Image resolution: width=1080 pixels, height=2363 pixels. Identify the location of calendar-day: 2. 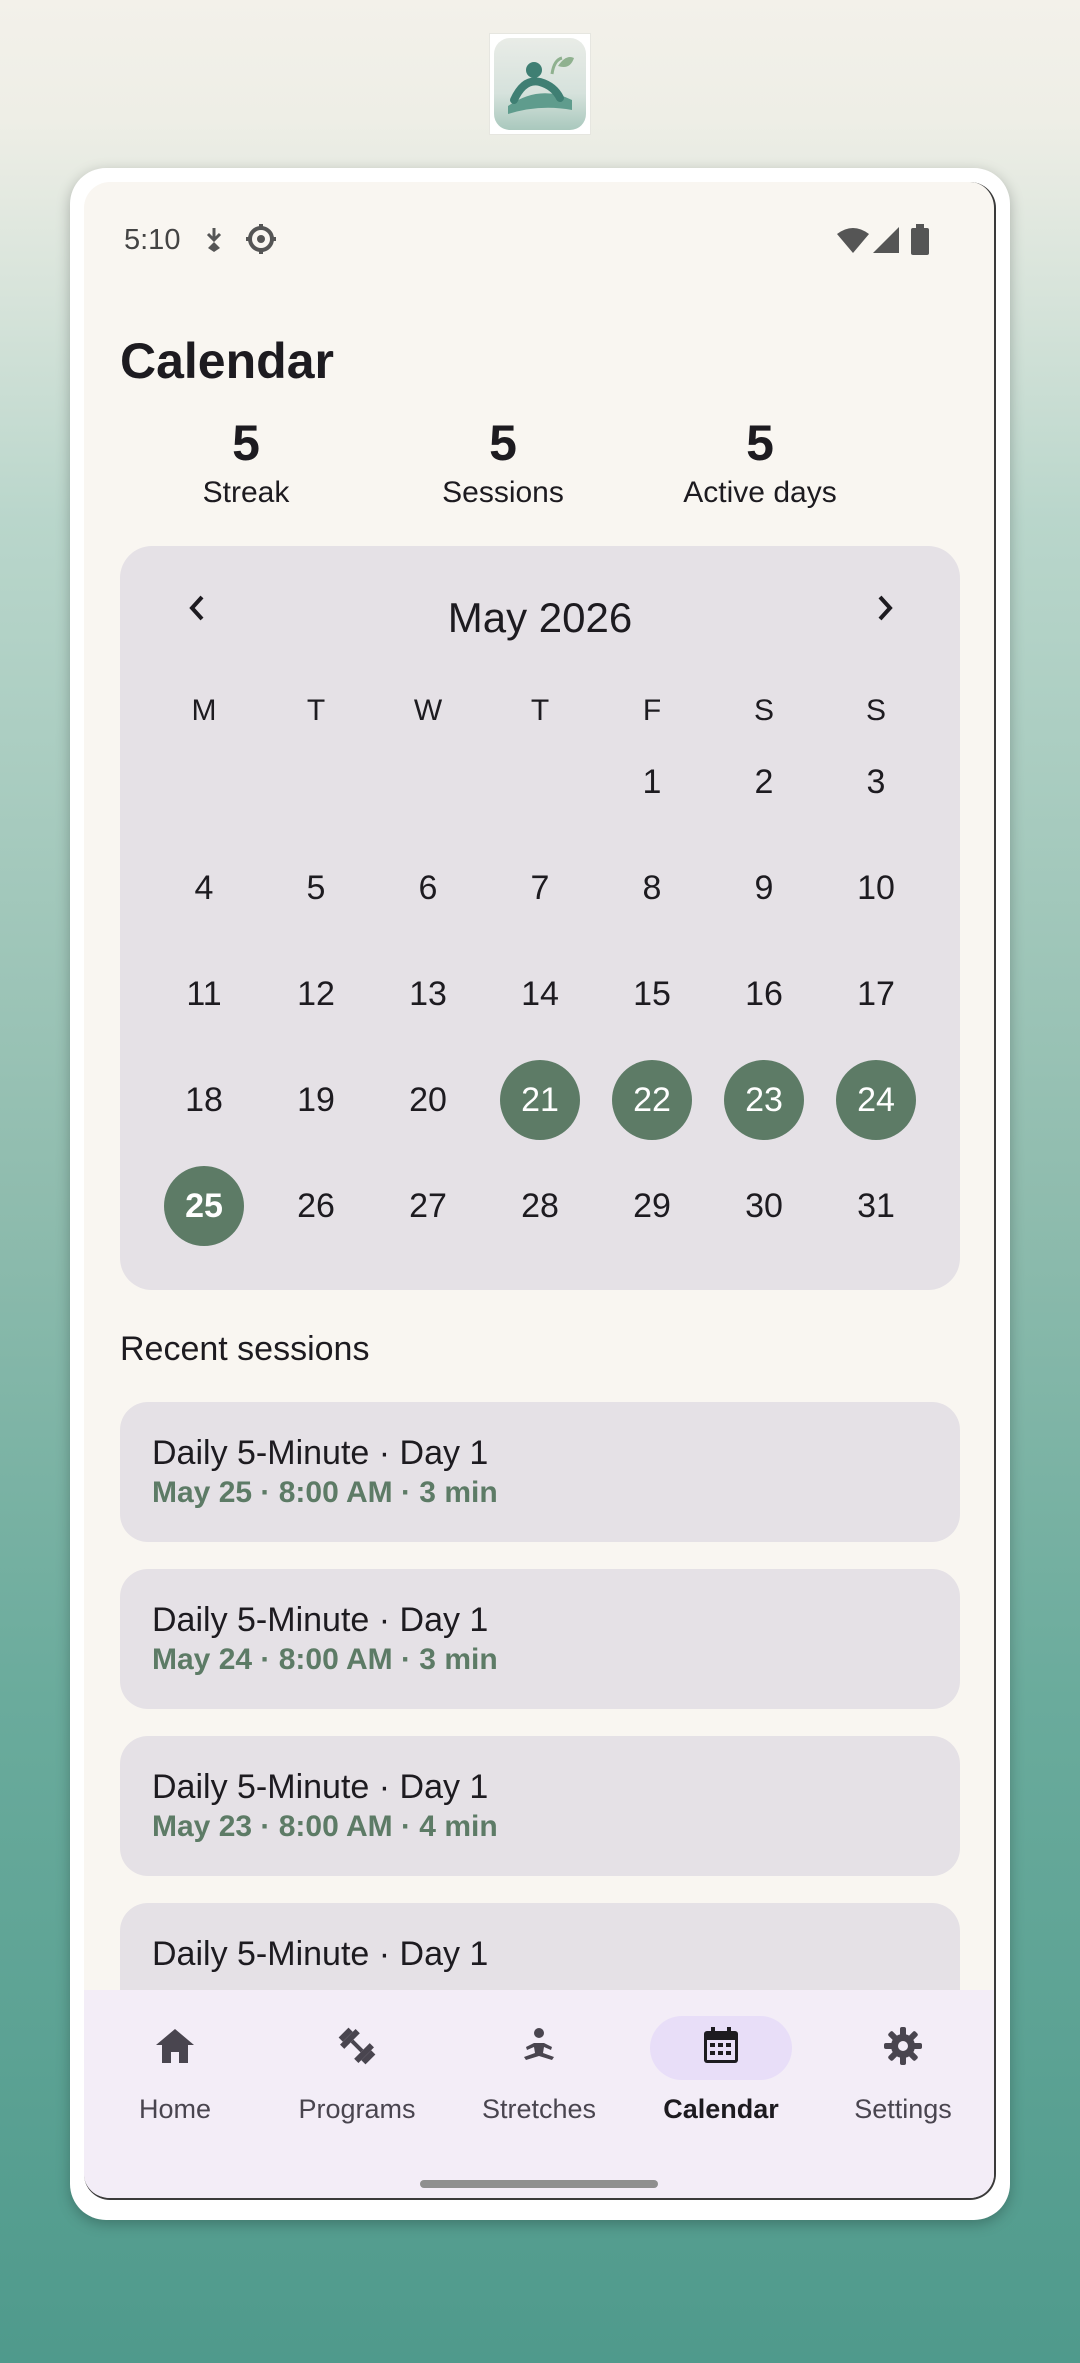
(764, 782).